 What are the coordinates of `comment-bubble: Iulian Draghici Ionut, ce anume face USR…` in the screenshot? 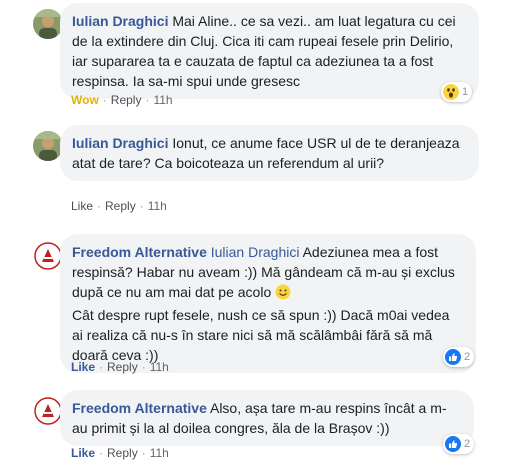 It's located at (269, 153).